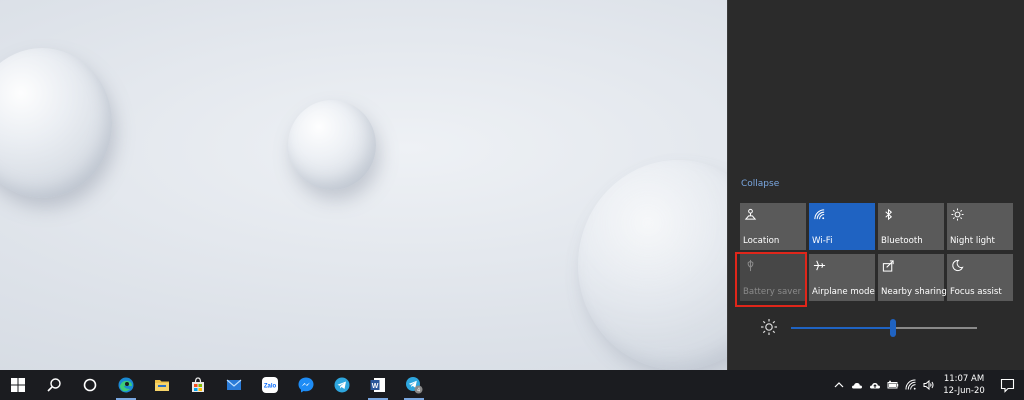 The width and height of the screenshot is (1024, 400). What do you see at coordinates (958, 215) in the screenshot?
I see `night-light-icon` at bounding box center [958, 215].